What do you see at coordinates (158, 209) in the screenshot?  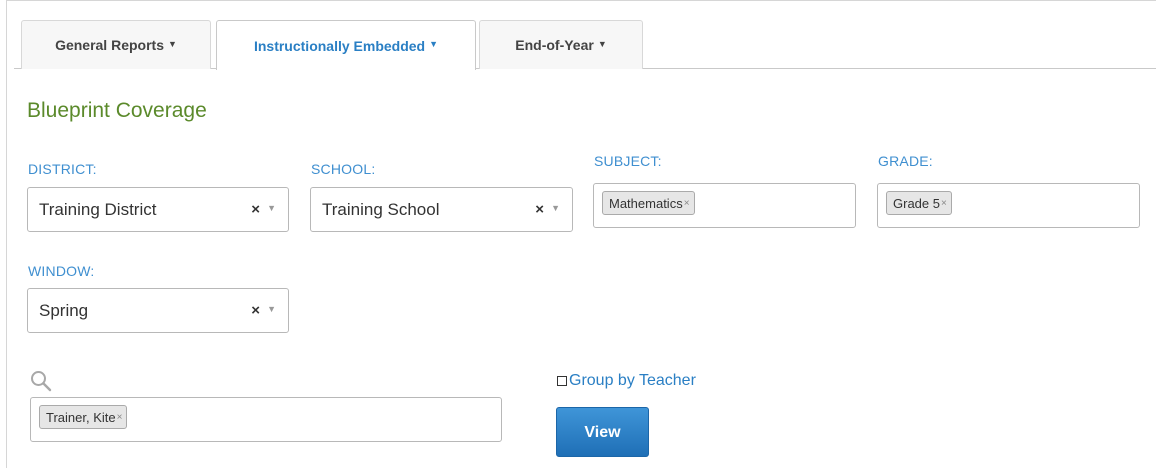 I see `district-select: Training District × ▼` at bounding box center [158, 209].